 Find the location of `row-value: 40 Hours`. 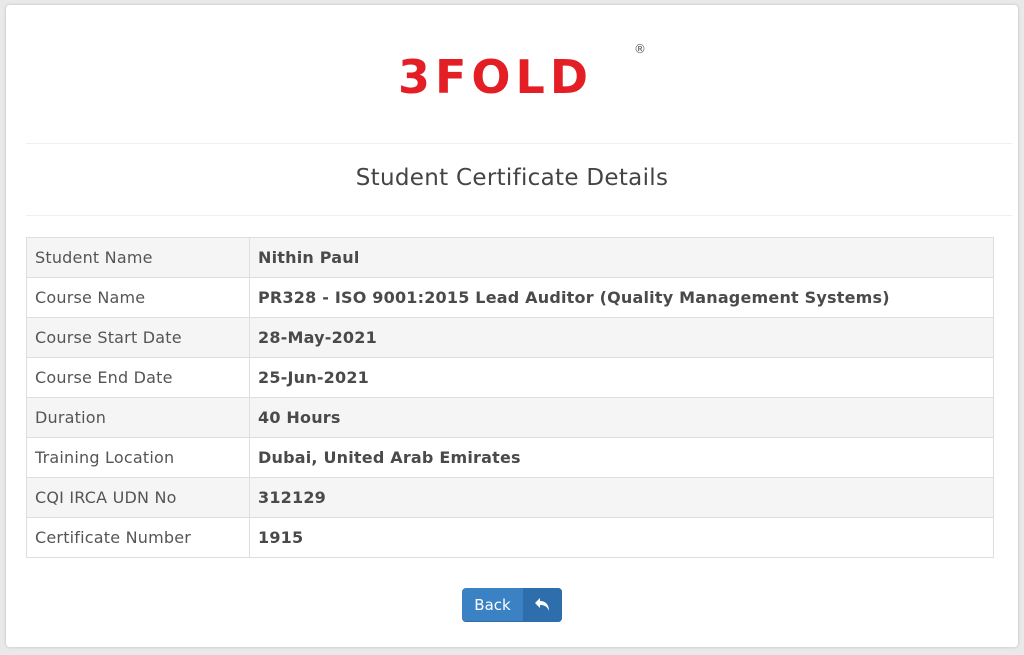

row-value: 40 Hours is located at coordinates (621, 417).